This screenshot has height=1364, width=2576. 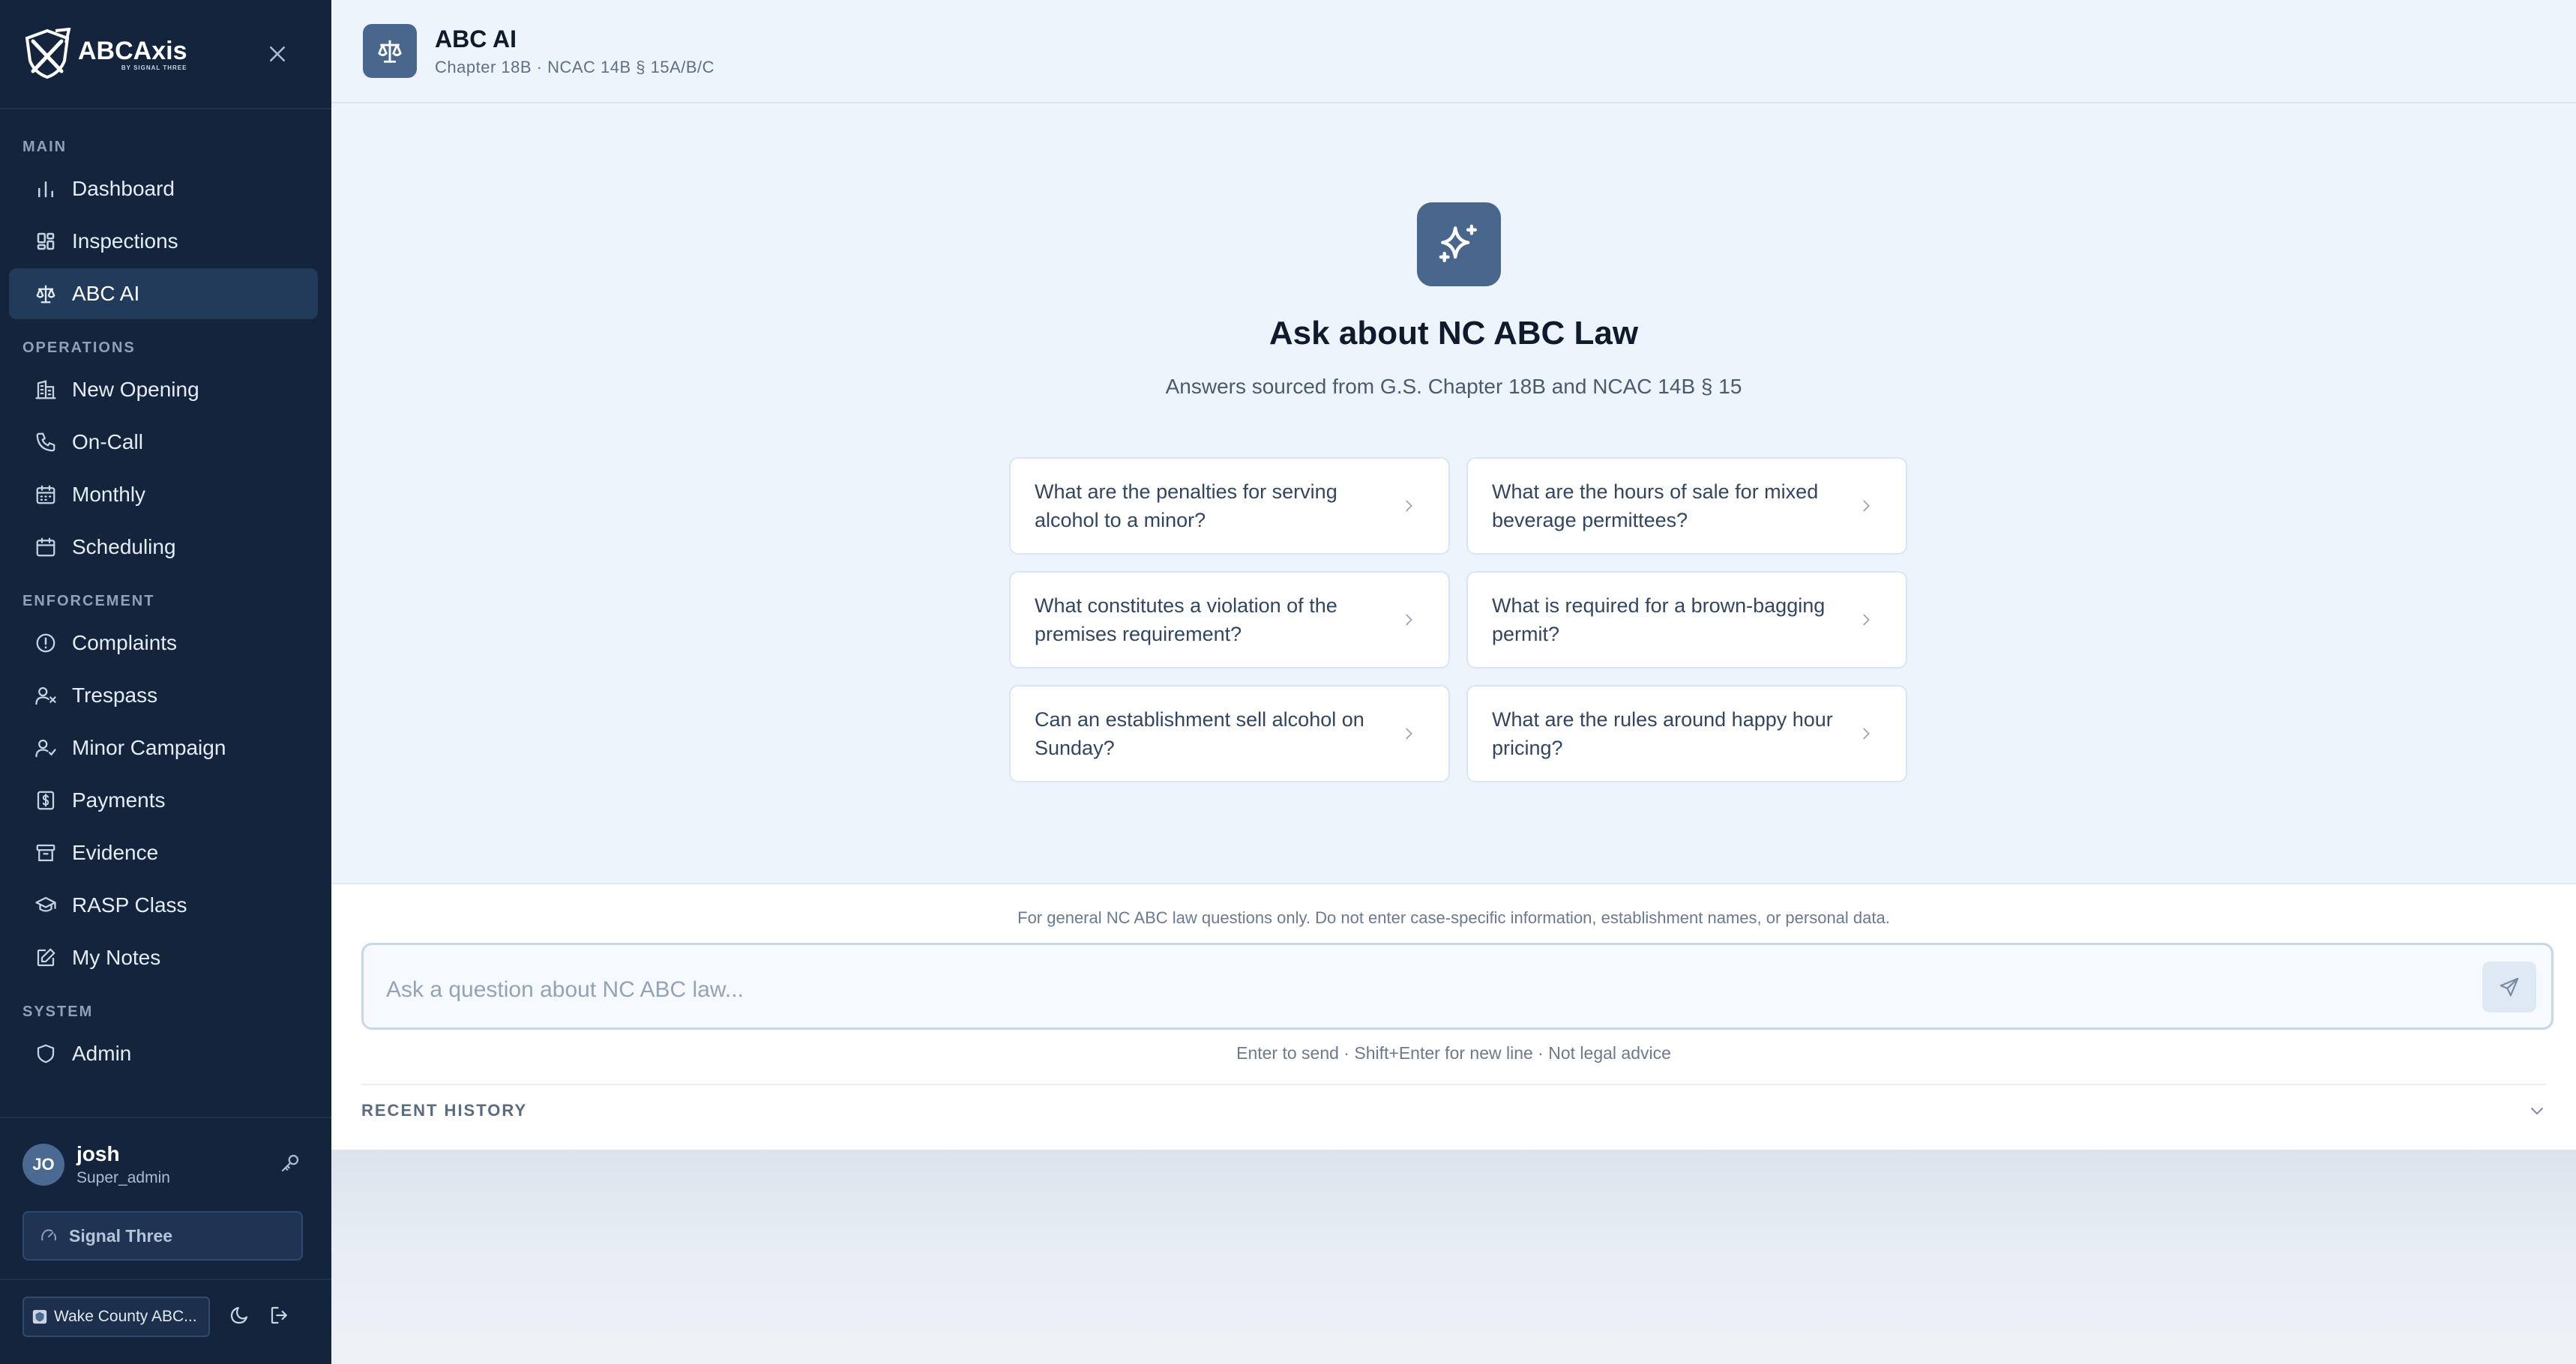 I want to click on page-subtitle: Chapter 18B · NCAC 14B § 15A/B/C, so click(x=575, y=66).